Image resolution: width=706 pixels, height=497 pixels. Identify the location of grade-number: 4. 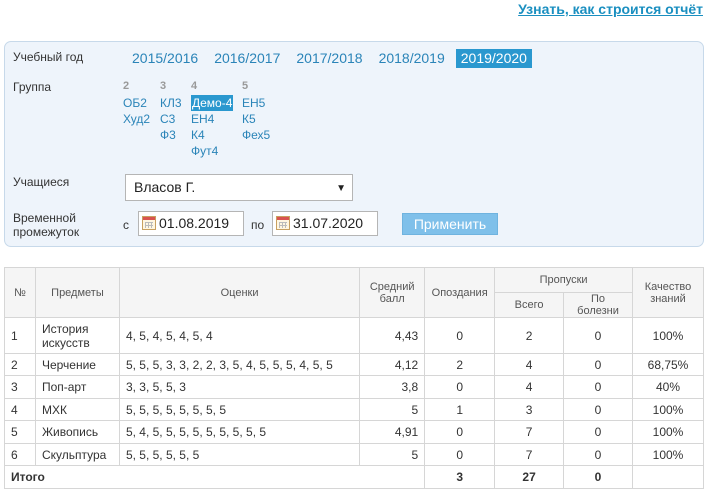
(194, 86).